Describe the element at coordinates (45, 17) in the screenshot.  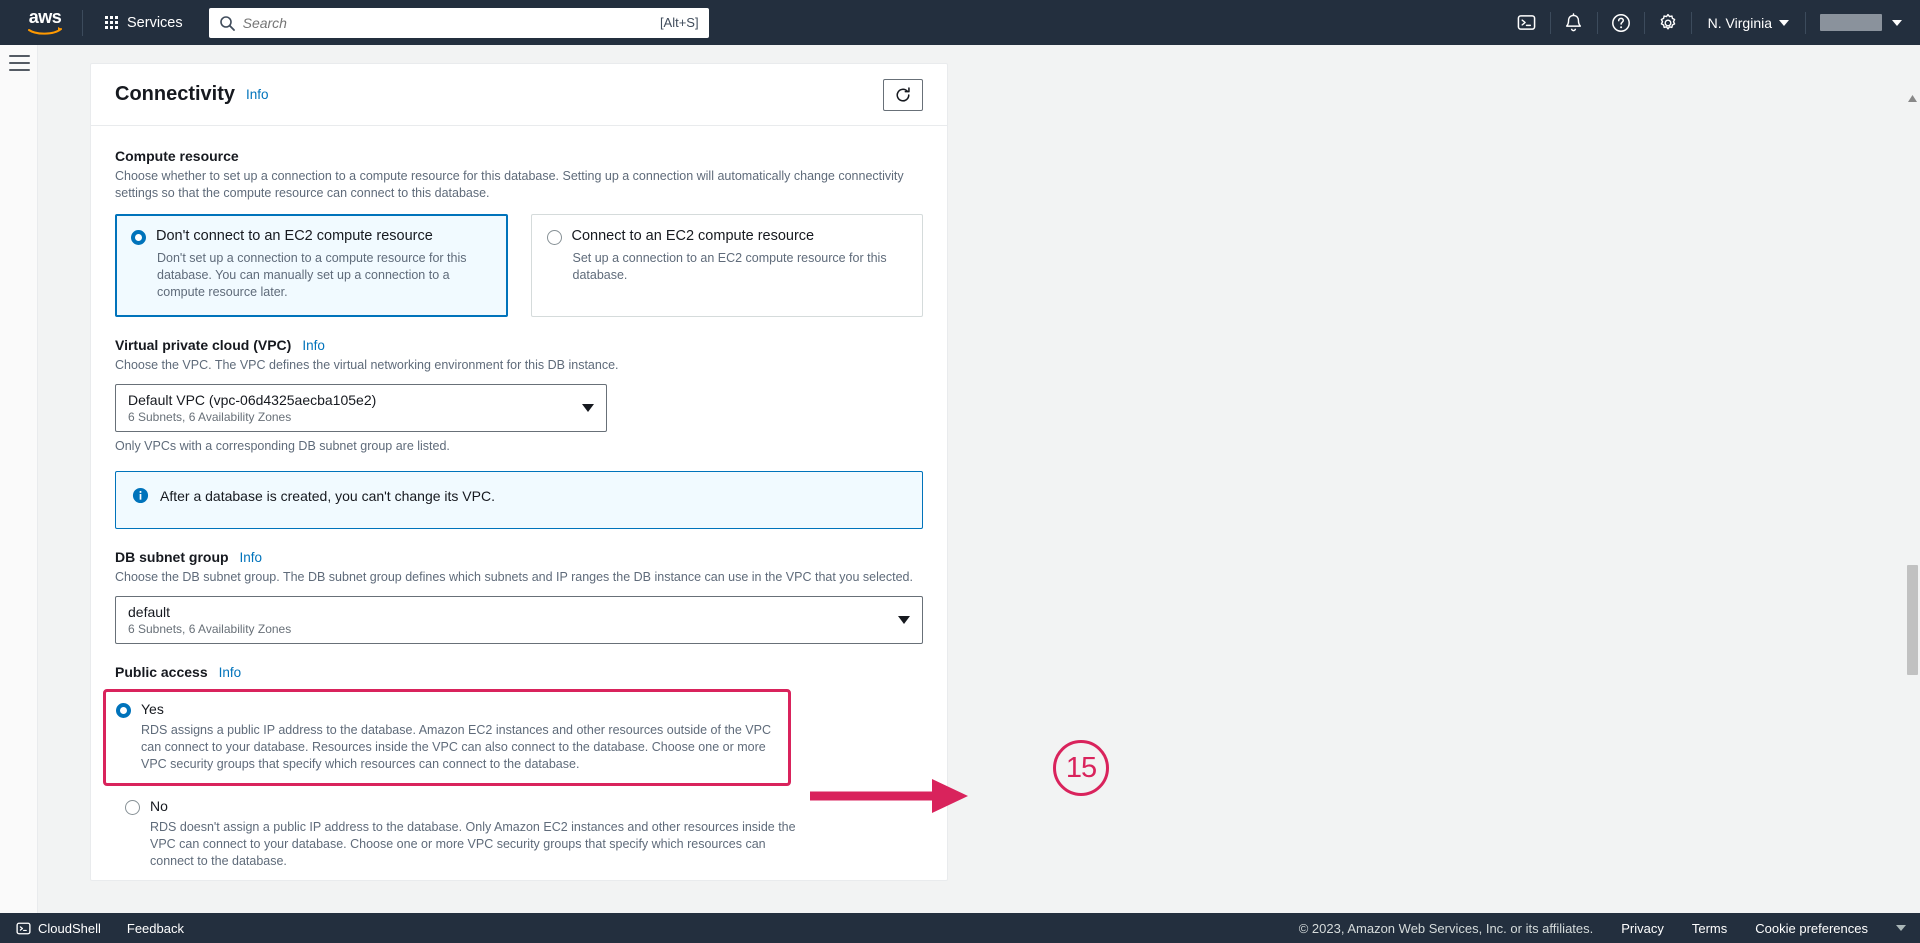
I see `aws-logo-text: aws` at that location.